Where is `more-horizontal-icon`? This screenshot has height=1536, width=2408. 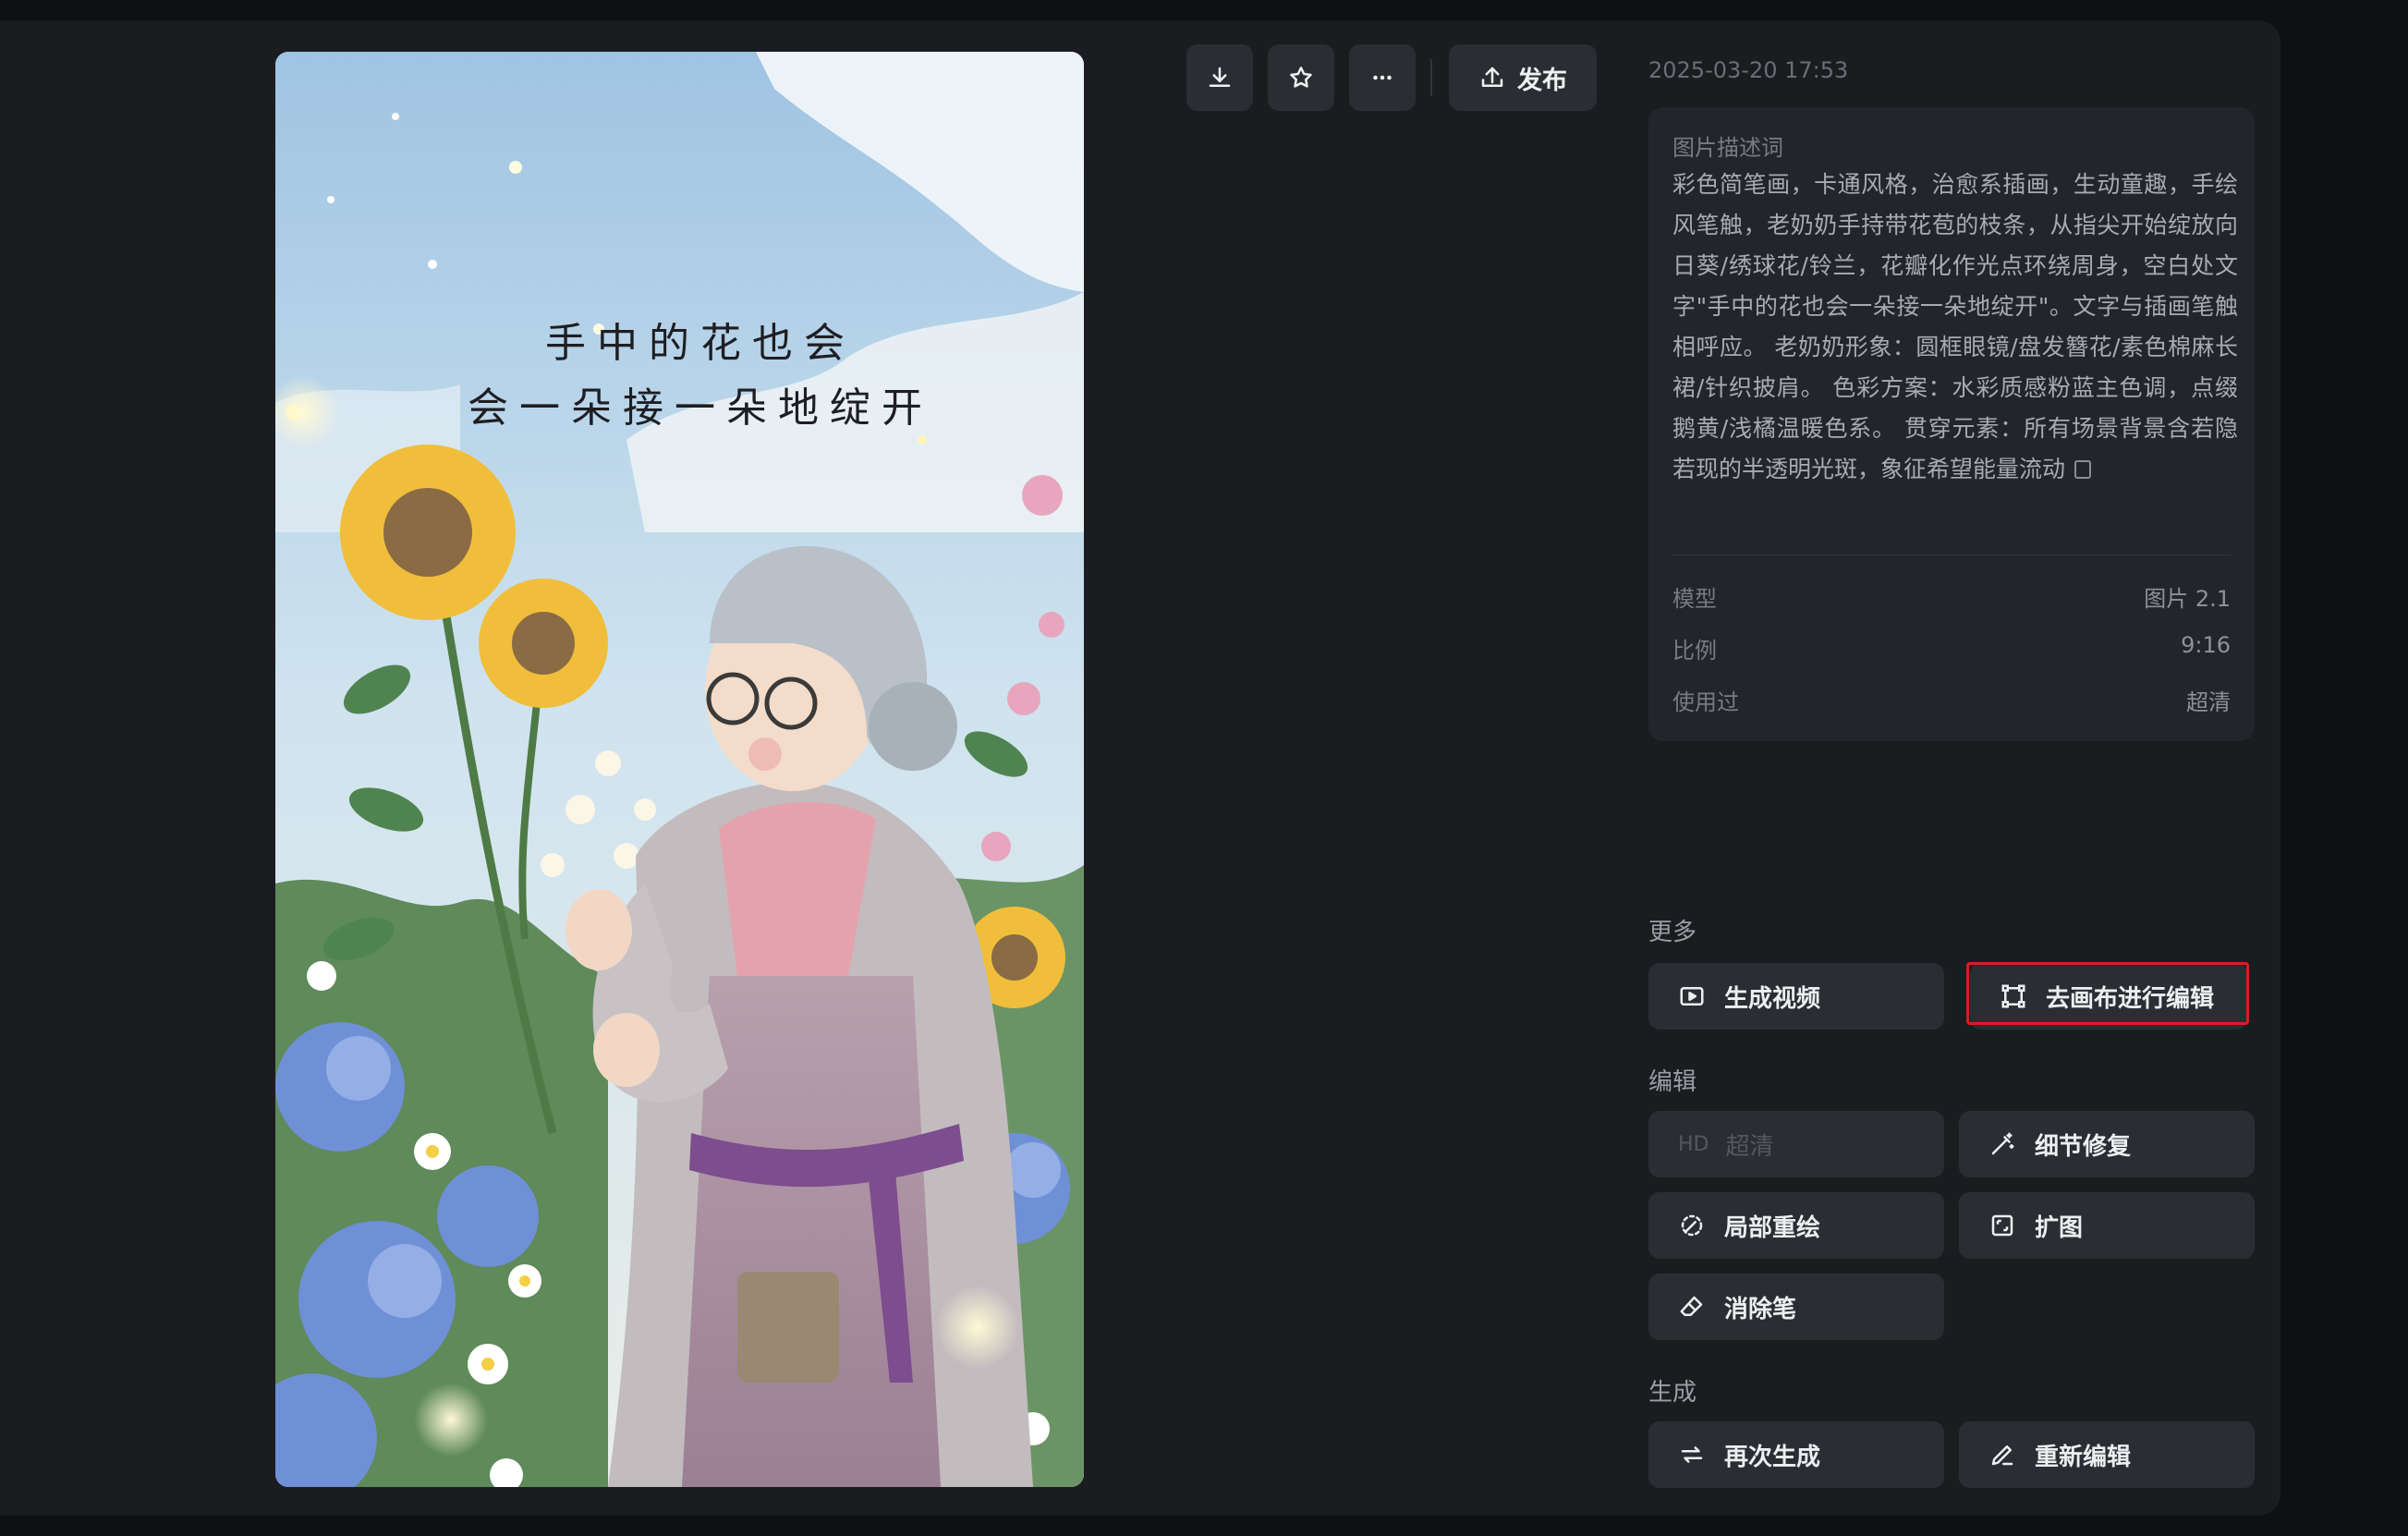 more-horizontal-icon is located at coordinates (1382, 77).